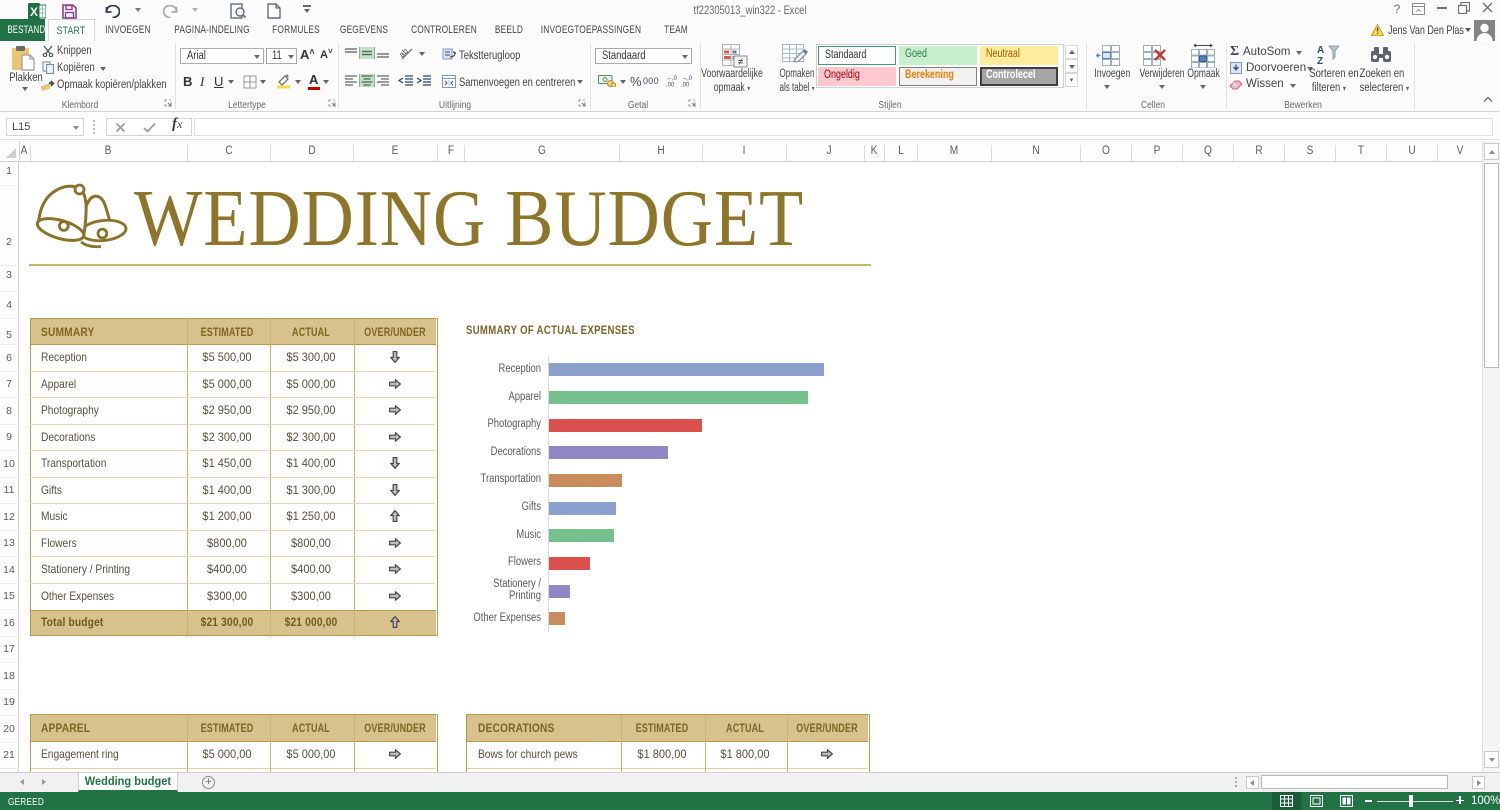 This screenshot has height=810, width=1500. Describe the element at coordinates (1320, 50) in the screenshot. I see `svg-text: A` at that location.